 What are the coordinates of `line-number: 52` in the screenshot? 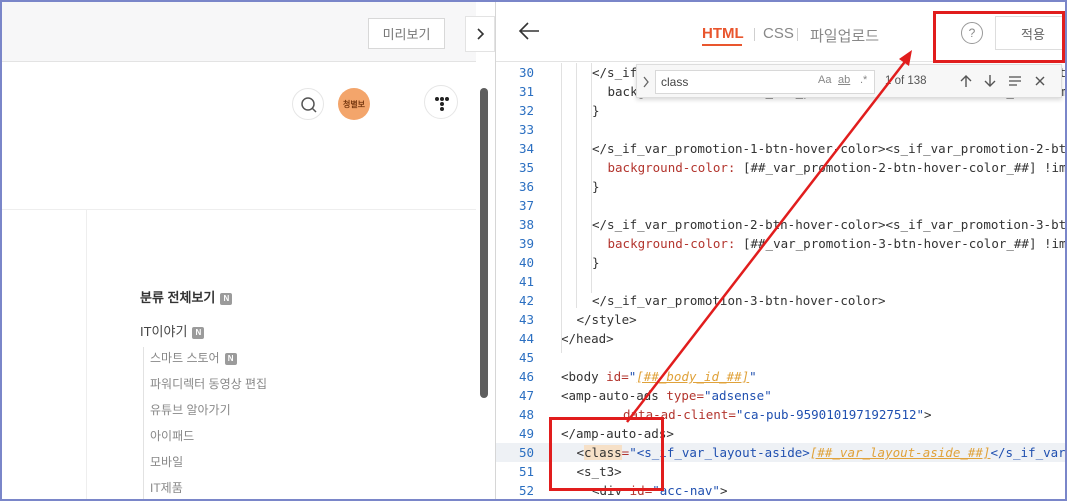 It's located at (526, 490).